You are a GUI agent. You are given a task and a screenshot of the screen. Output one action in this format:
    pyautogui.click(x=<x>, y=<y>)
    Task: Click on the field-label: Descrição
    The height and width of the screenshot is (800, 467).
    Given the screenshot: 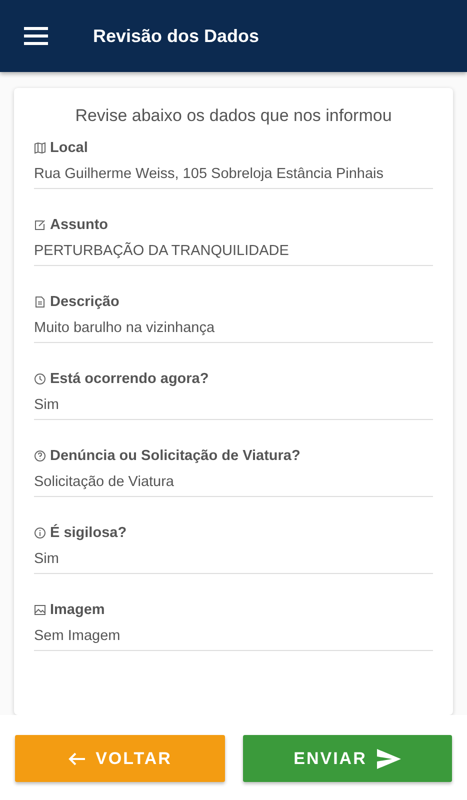 What is the action you would take?
    pyautogui.click(x=85, y=302)
    